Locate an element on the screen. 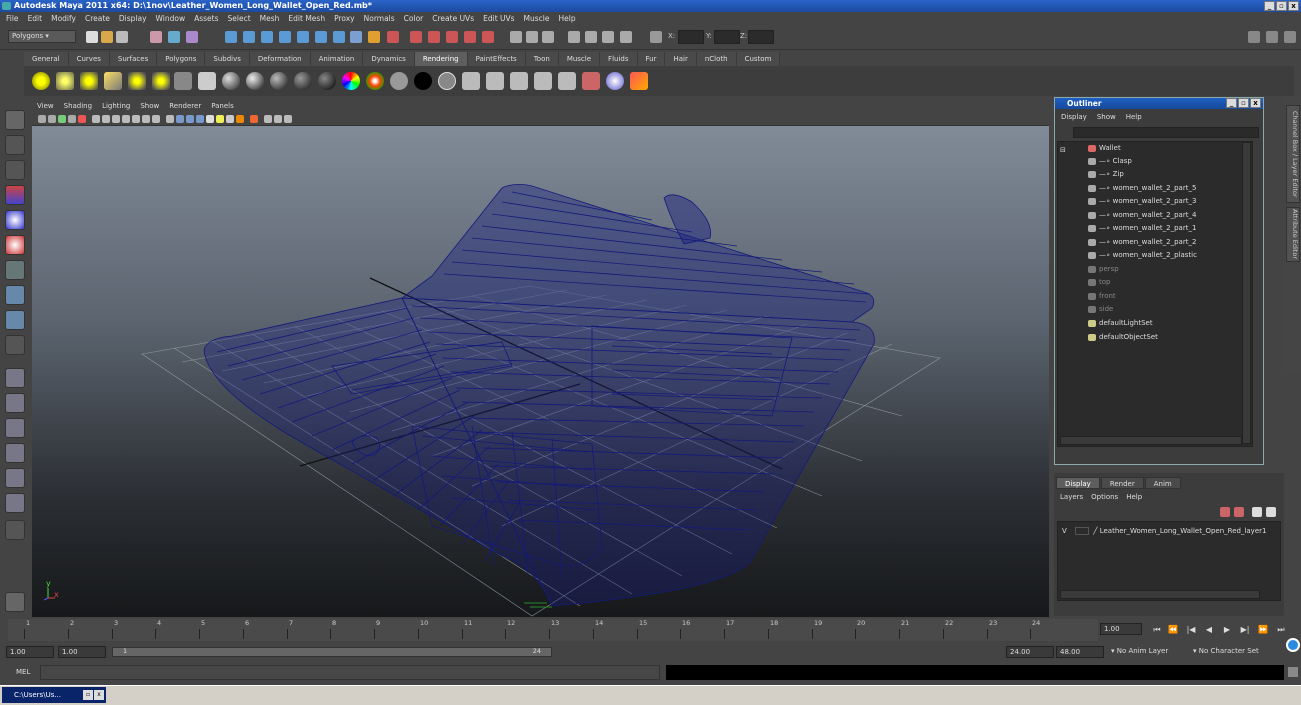 Image resolution: width=1301 pixels, height=705 pixels. outliner-close-button: x is located at coordinates (1255, 103).